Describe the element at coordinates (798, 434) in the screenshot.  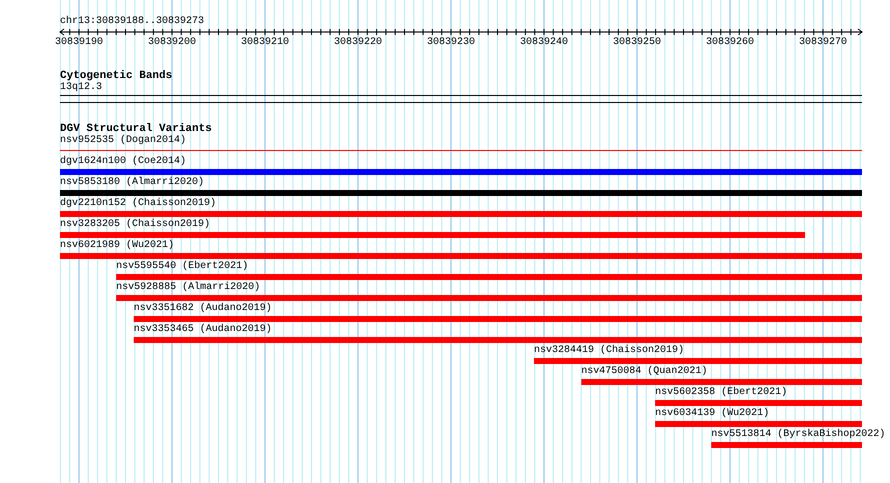
I see `variant-label: nsv5513814 (ByrskaBishop2022)` at that location.